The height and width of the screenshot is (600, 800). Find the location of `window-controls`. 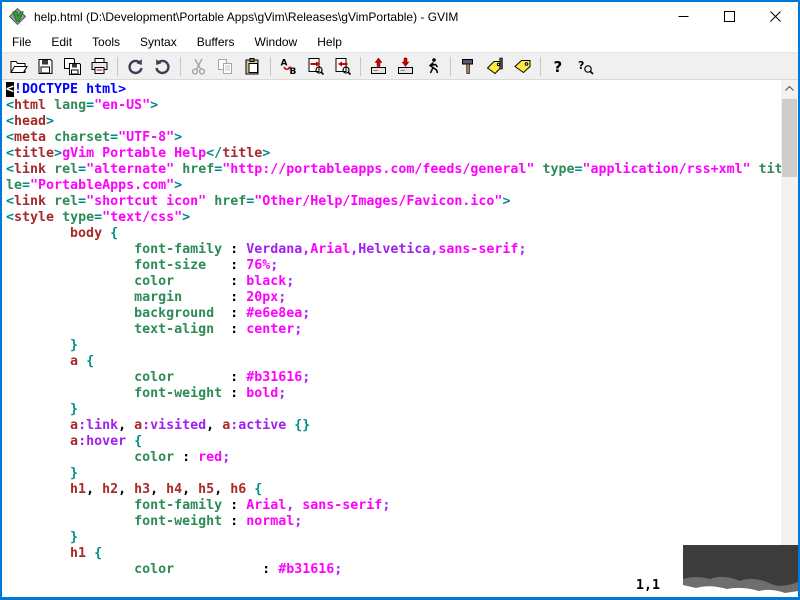

window-controls is located at coordinates (729, 16).